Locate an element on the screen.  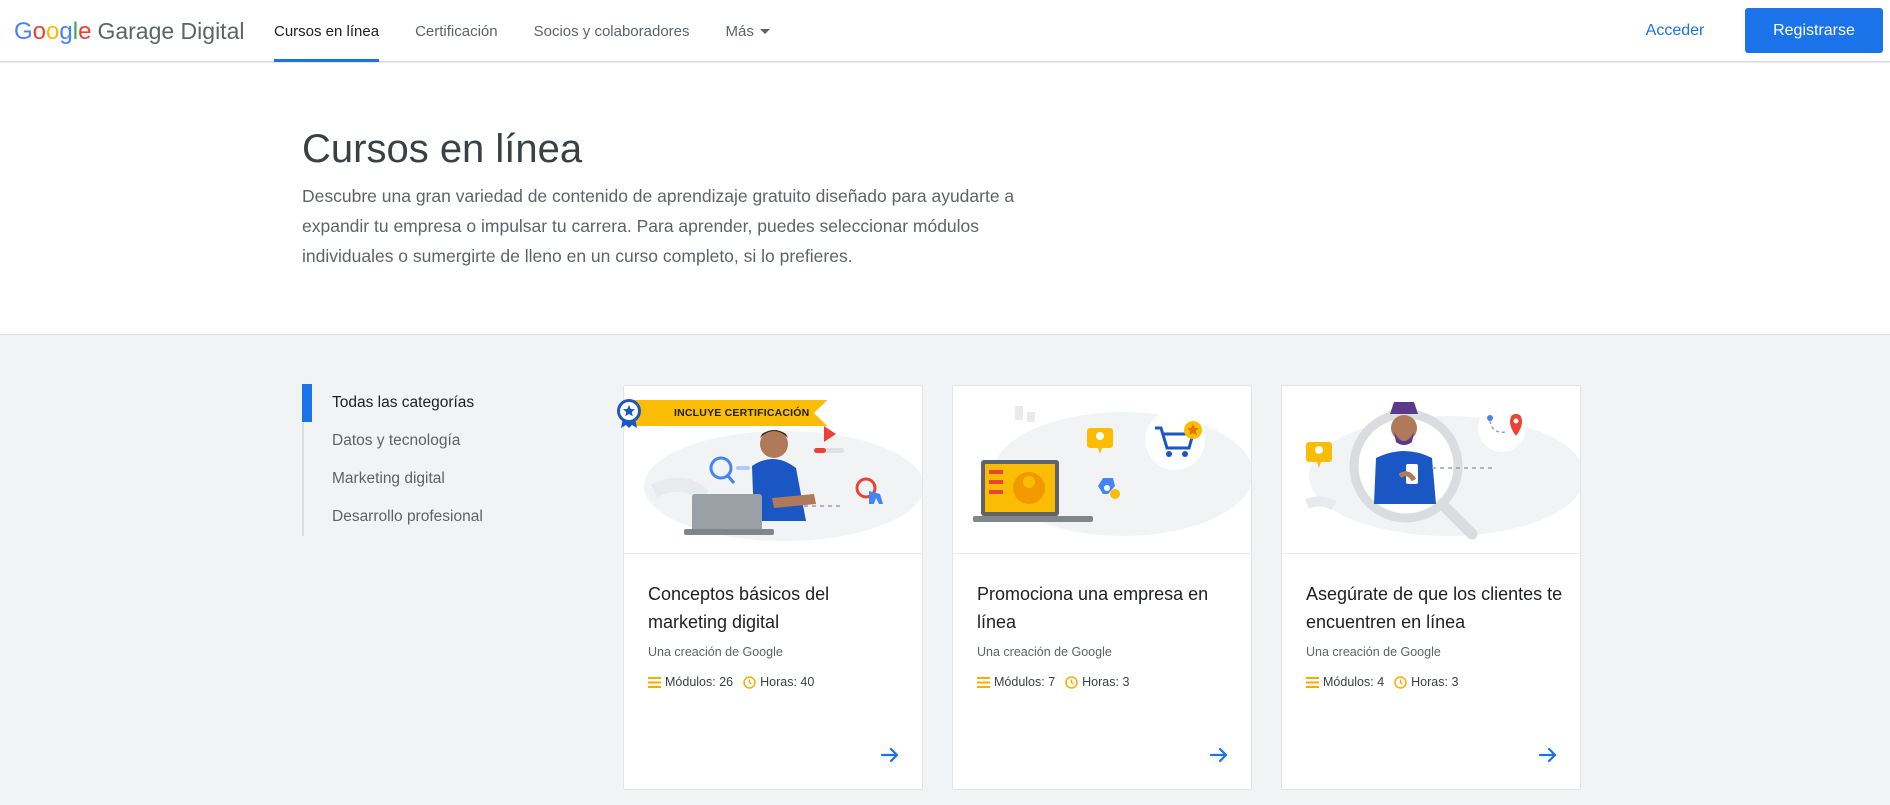
product-name: Garage Digital is located at coordinates (171, 31).